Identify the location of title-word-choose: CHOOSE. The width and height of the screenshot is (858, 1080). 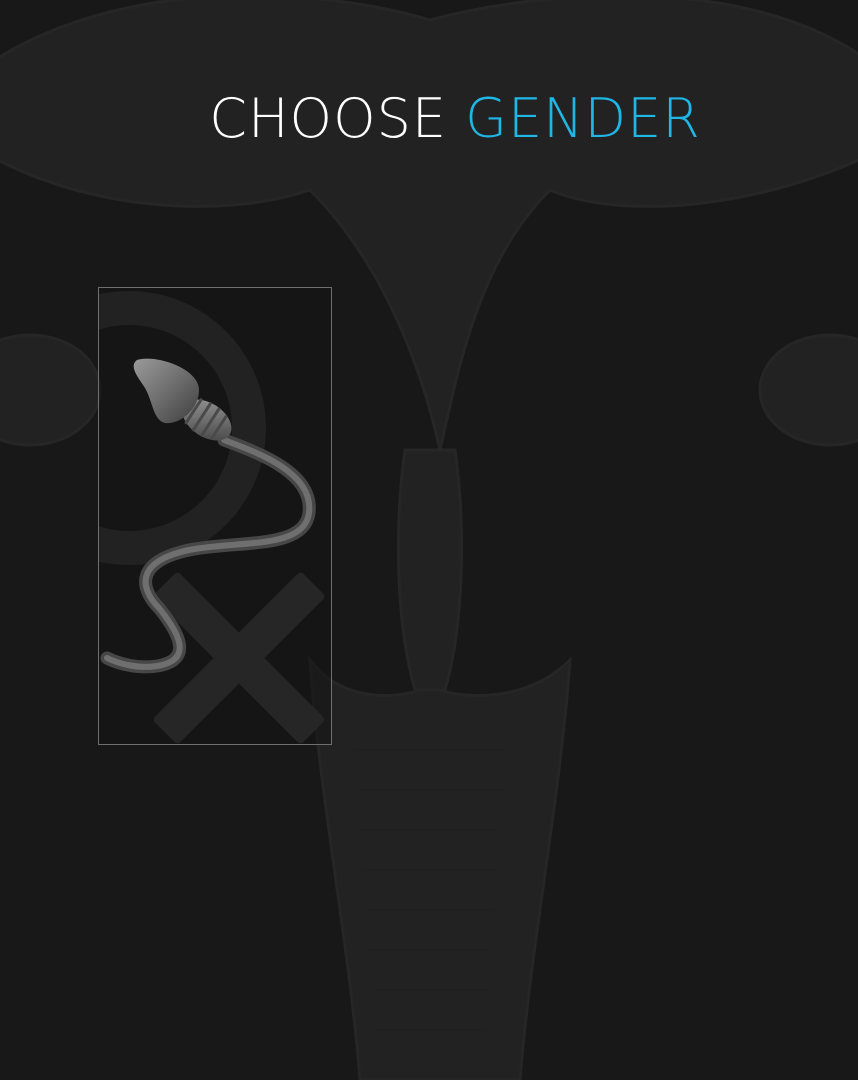
(328, 118).